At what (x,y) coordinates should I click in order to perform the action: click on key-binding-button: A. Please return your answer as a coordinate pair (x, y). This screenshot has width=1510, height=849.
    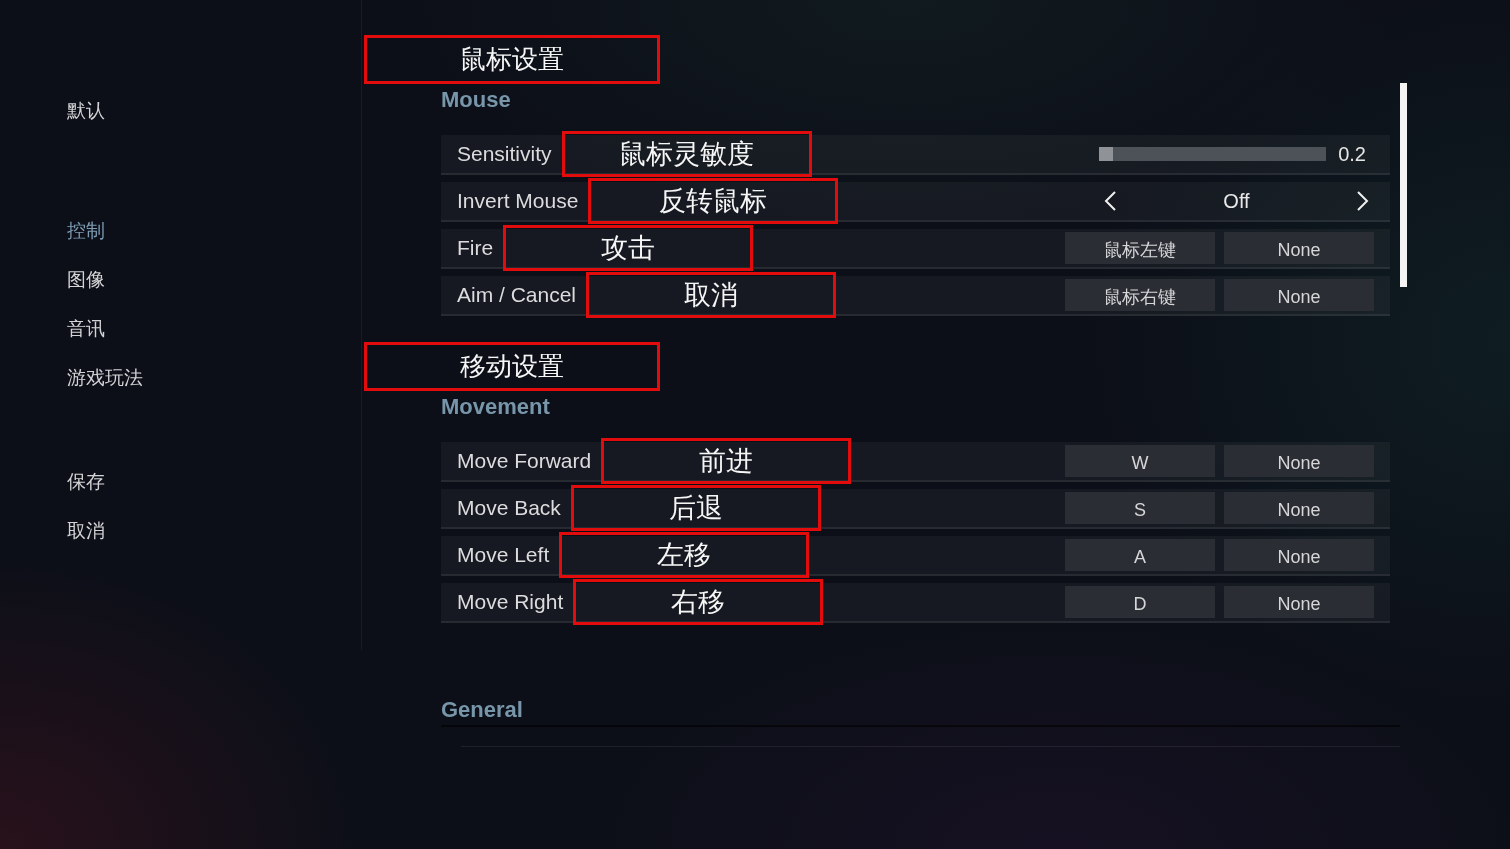
    Looking at the image, I should click on (1140, 555).